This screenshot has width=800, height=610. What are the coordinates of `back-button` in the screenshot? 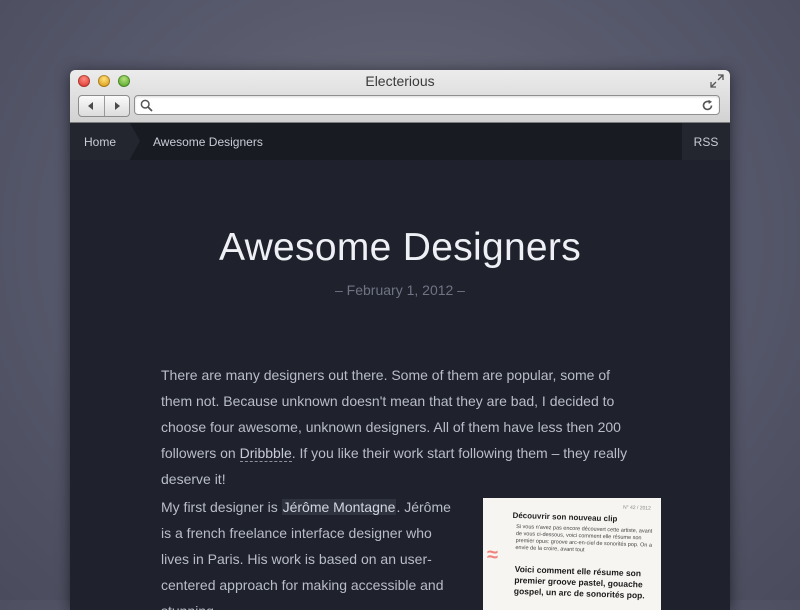 It's located at (91, 106).